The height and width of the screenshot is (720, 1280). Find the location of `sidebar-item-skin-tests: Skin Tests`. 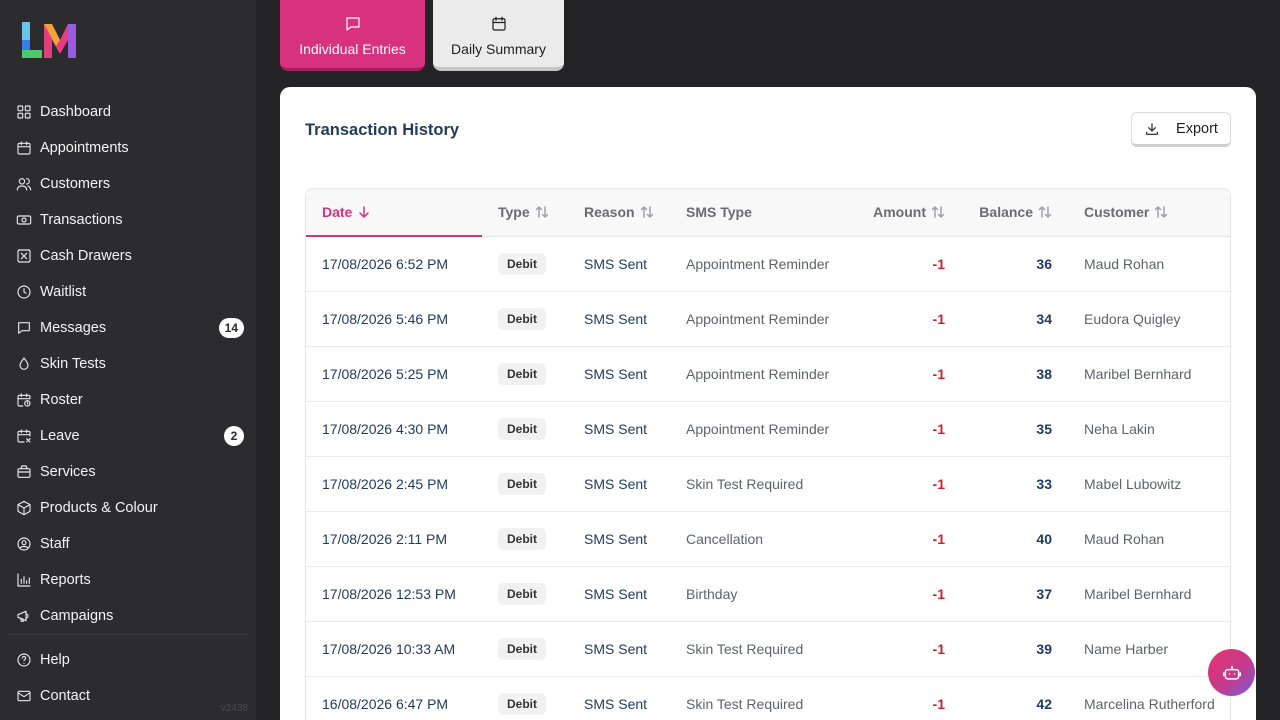

sidebar-item-skin-tests: Skin Tests is located at coordinates (128, 364).